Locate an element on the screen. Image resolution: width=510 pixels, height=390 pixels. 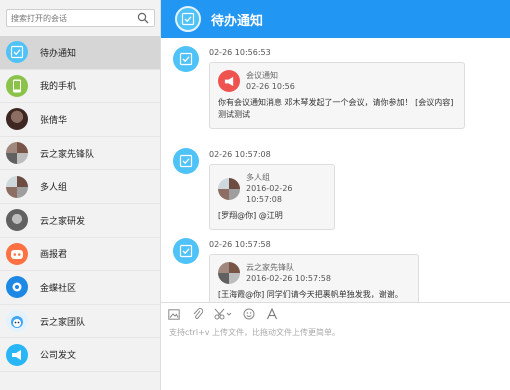
card-text: [王海霞@你] 同学们请今天把裹帆单独发我，谢谢。@ALL is located at coordinates (310, 294).